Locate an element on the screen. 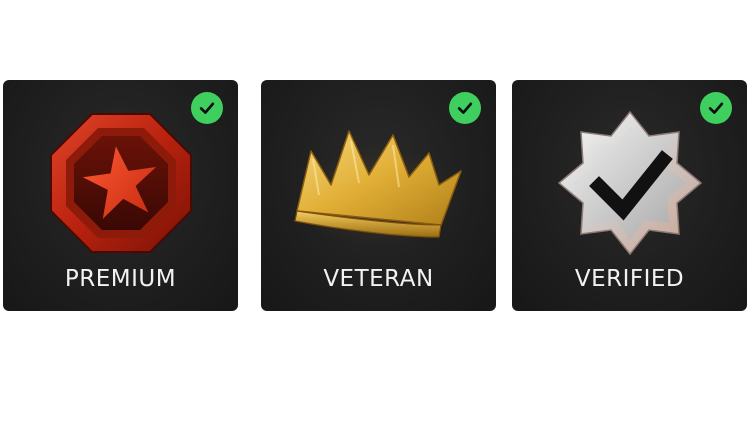 The height and width of the screenshot is (422, 750). badge-label: VETERAN is located at coordinates (378, 279).